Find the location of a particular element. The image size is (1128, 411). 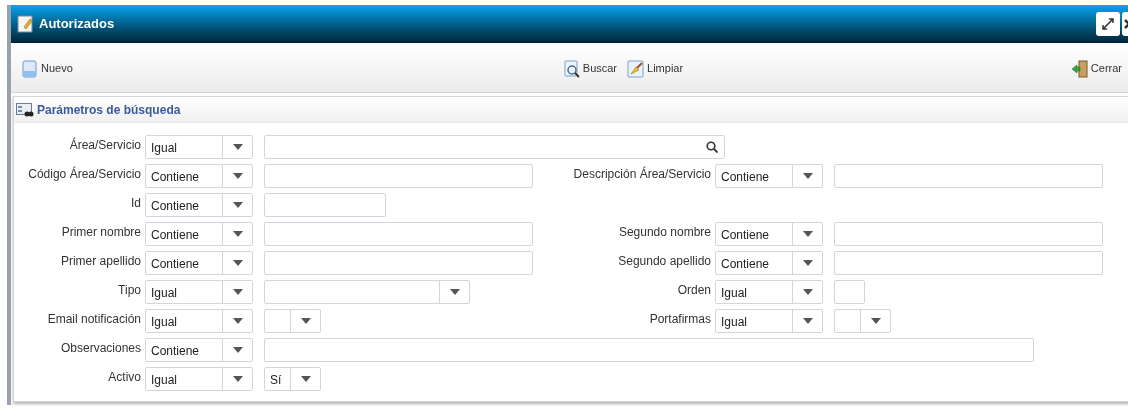

field-label: Portafirmas is located at coordinates (679, 319).